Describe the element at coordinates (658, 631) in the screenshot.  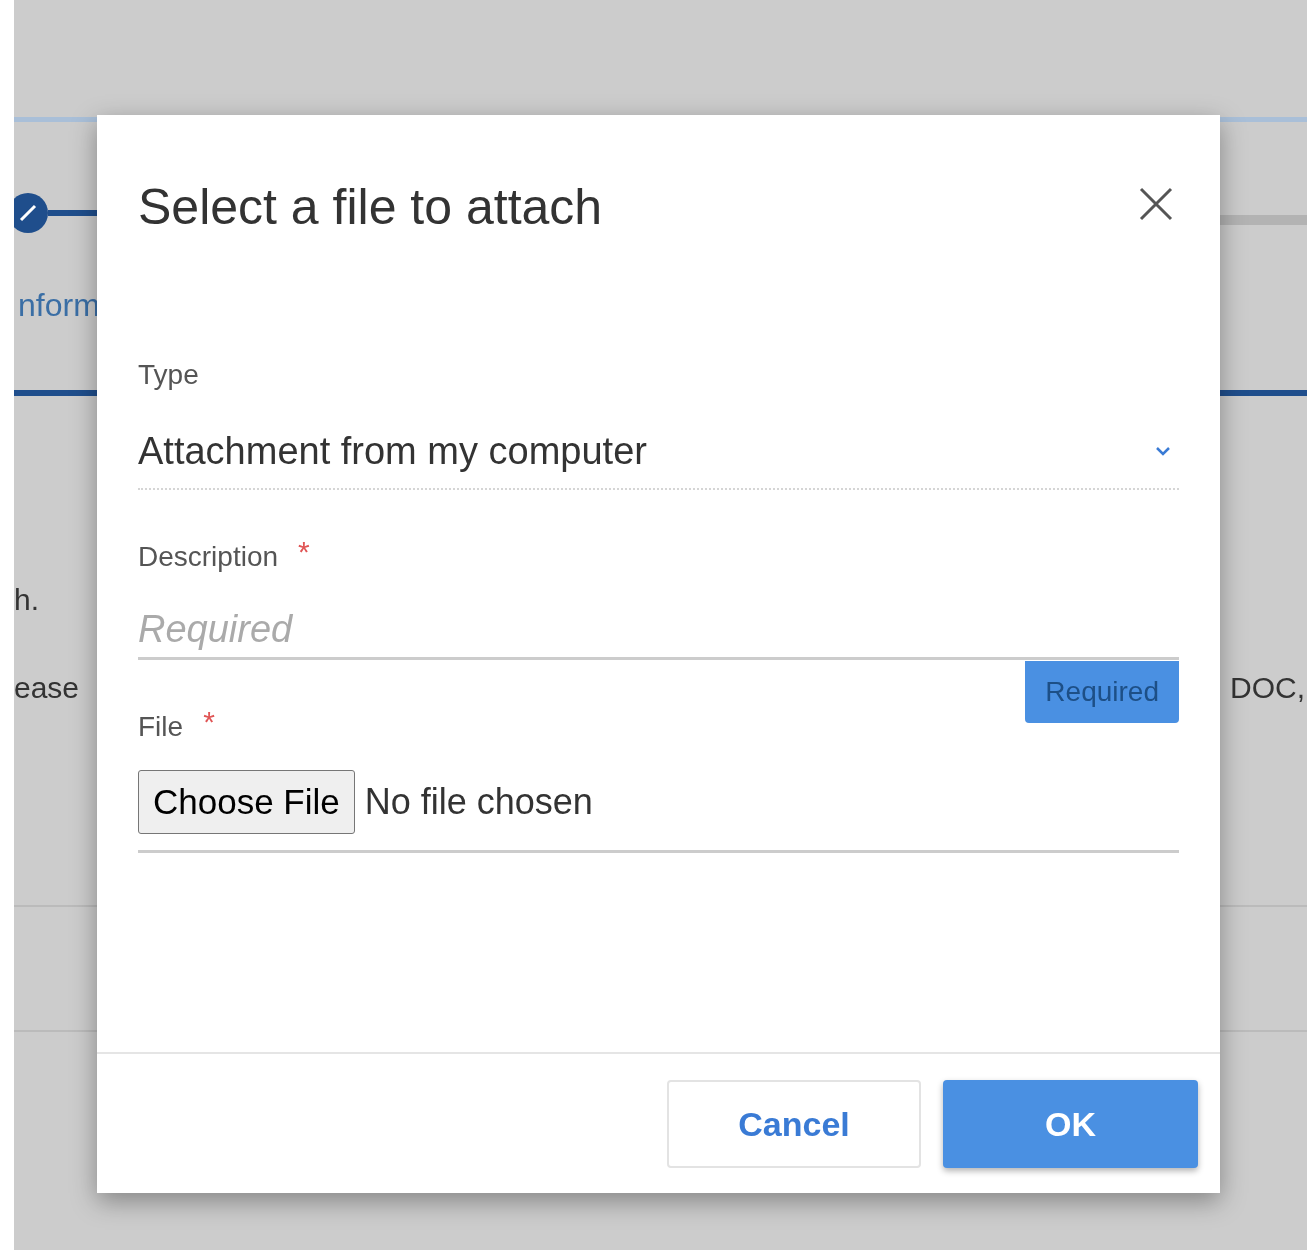
I see `description-input: Required` at that location.